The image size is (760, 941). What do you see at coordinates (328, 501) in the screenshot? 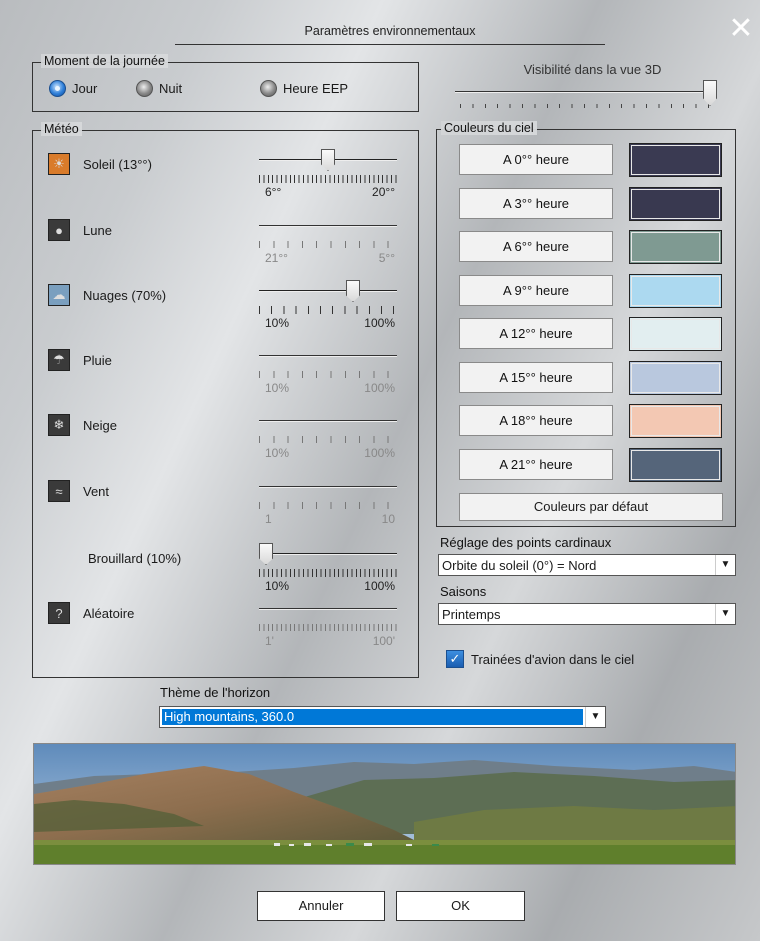
I see `weather-slider-vent: 1 10` at bounding box center [328, 501].